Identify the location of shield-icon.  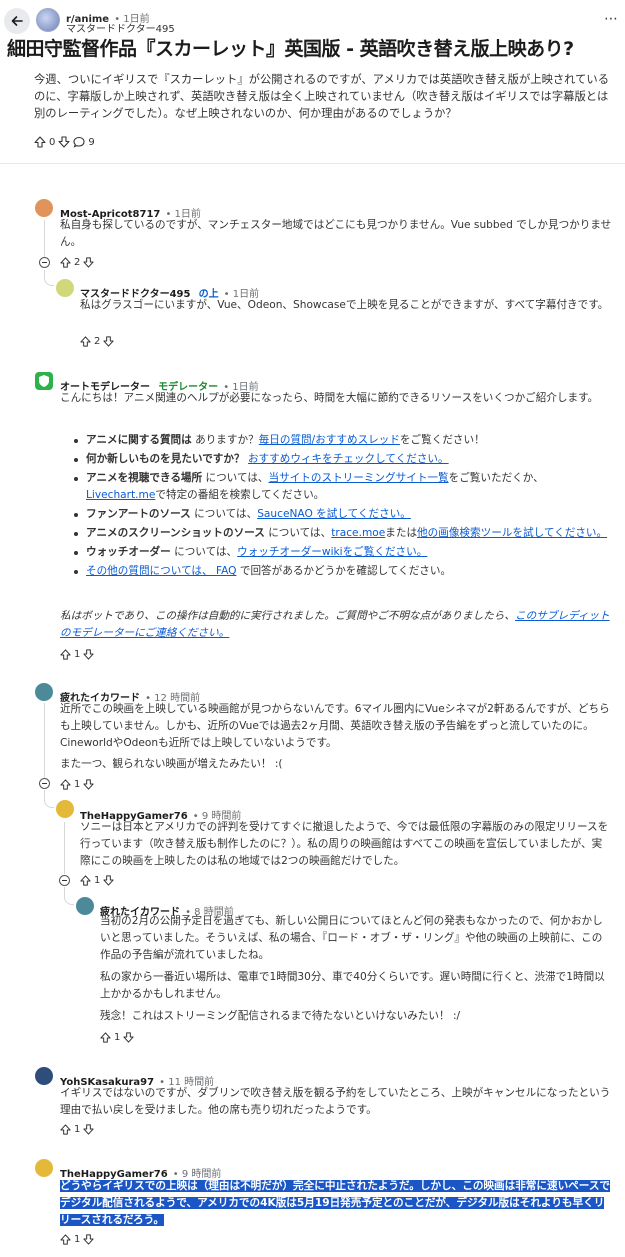
(44, 381).